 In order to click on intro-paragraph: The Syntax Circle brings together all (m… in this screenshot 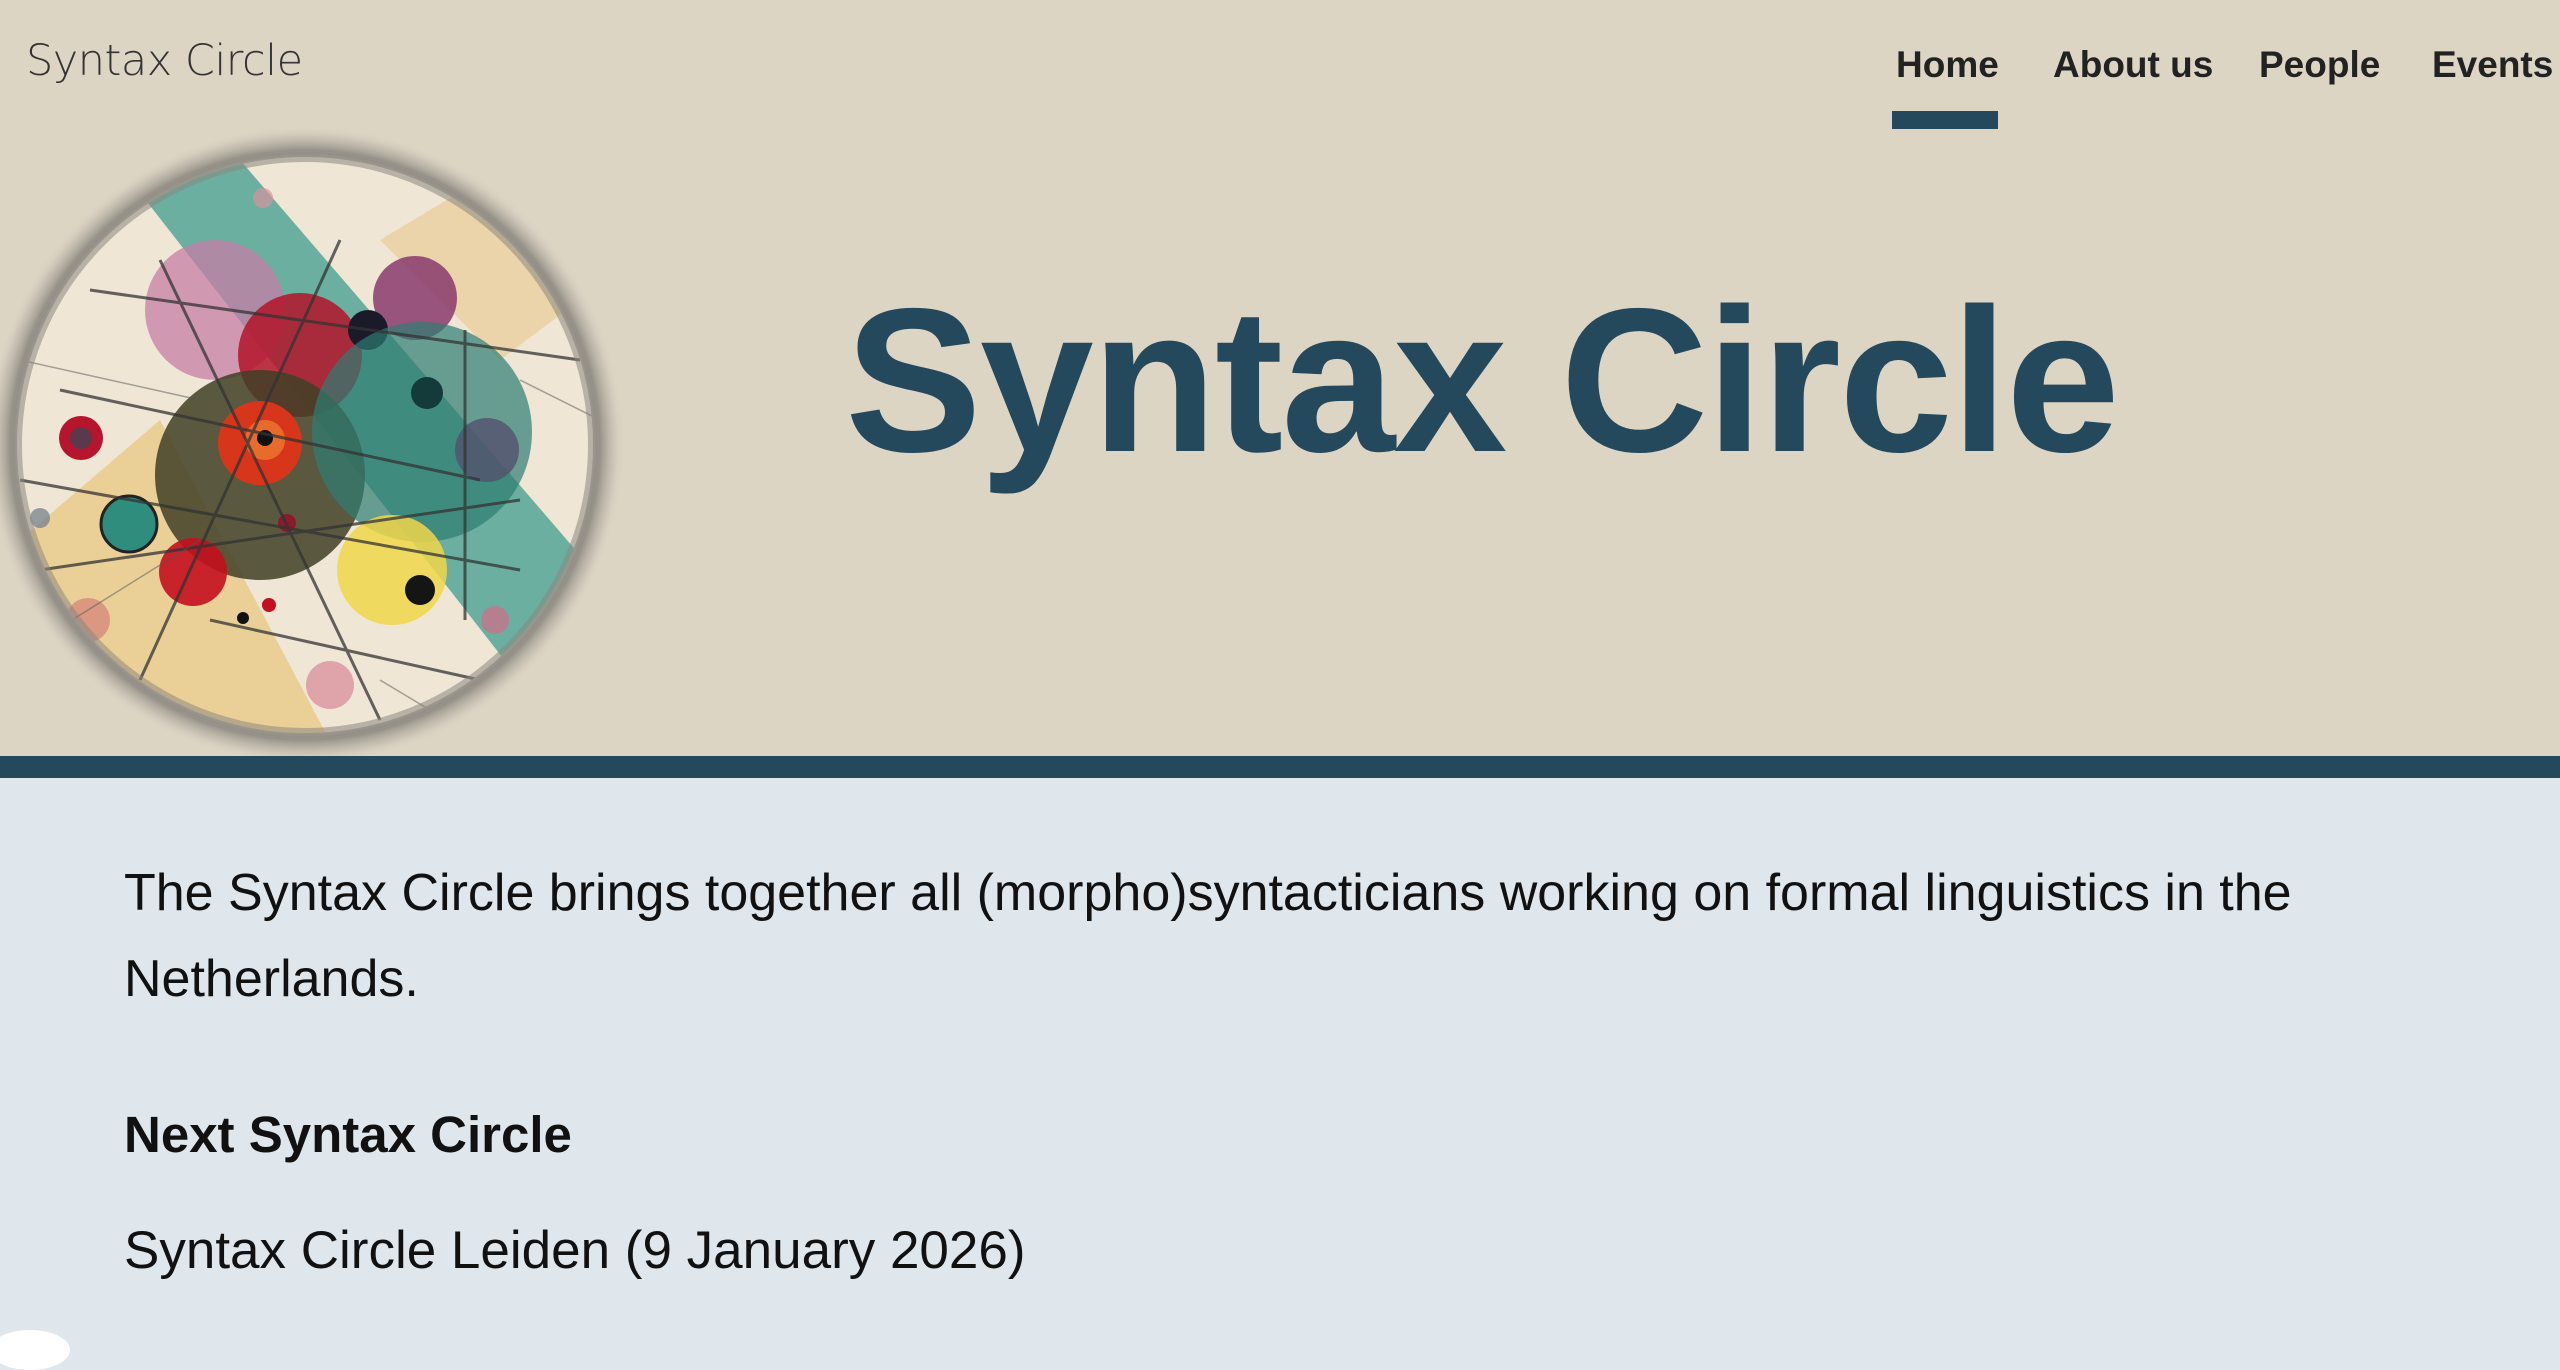, I will do `click(1208, 936)`.